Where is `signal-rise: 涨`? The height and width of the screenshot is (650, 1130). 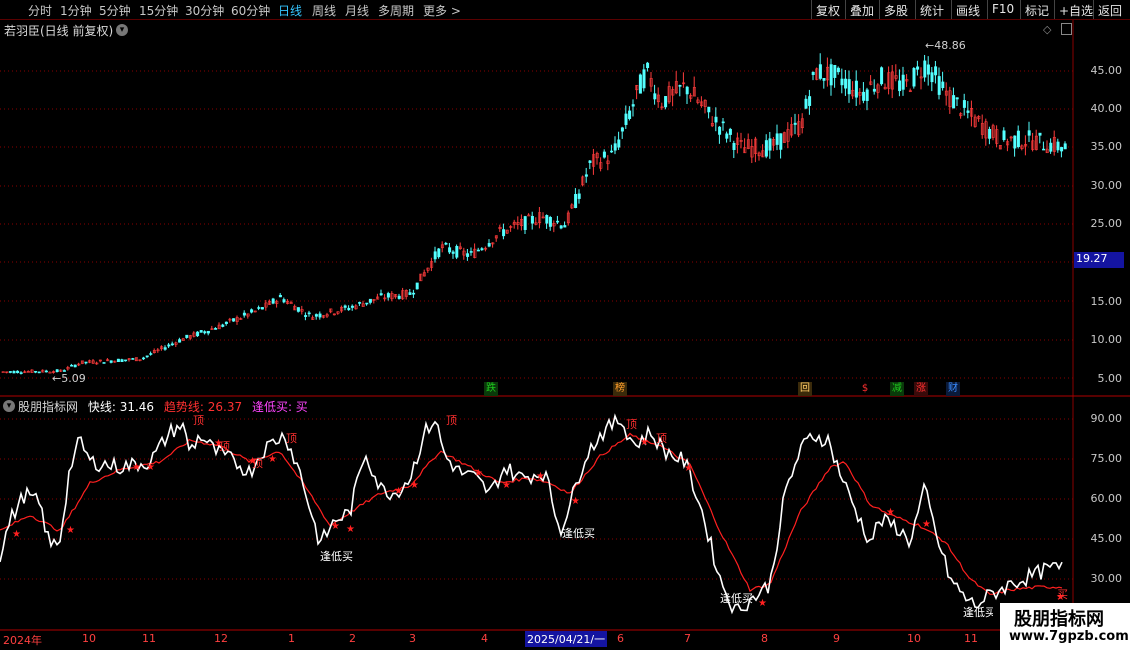 signal-rise: 涨 is located at coordinates (921, 389).